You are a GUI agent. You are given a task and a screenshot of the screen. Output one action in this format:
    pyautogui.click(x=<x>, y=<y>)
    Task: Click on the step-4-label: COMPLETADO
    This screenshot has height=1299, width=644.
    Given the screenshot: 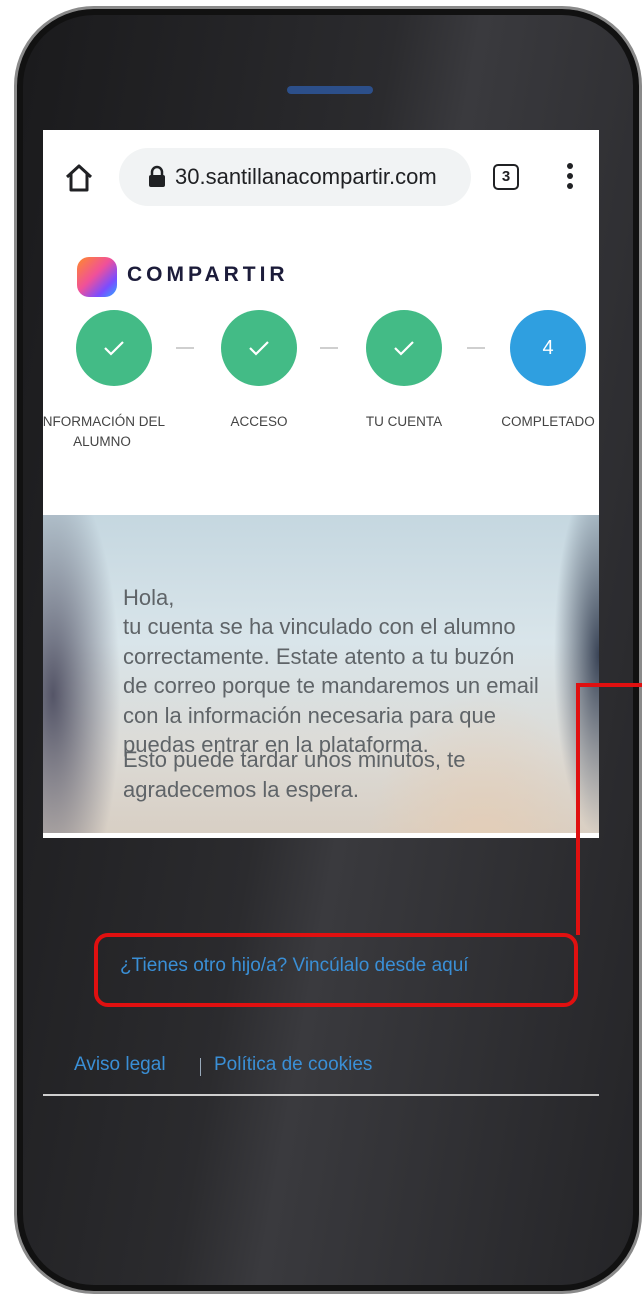 What is the action you would take?
    pyautogui.click(x=548, y=421)
    